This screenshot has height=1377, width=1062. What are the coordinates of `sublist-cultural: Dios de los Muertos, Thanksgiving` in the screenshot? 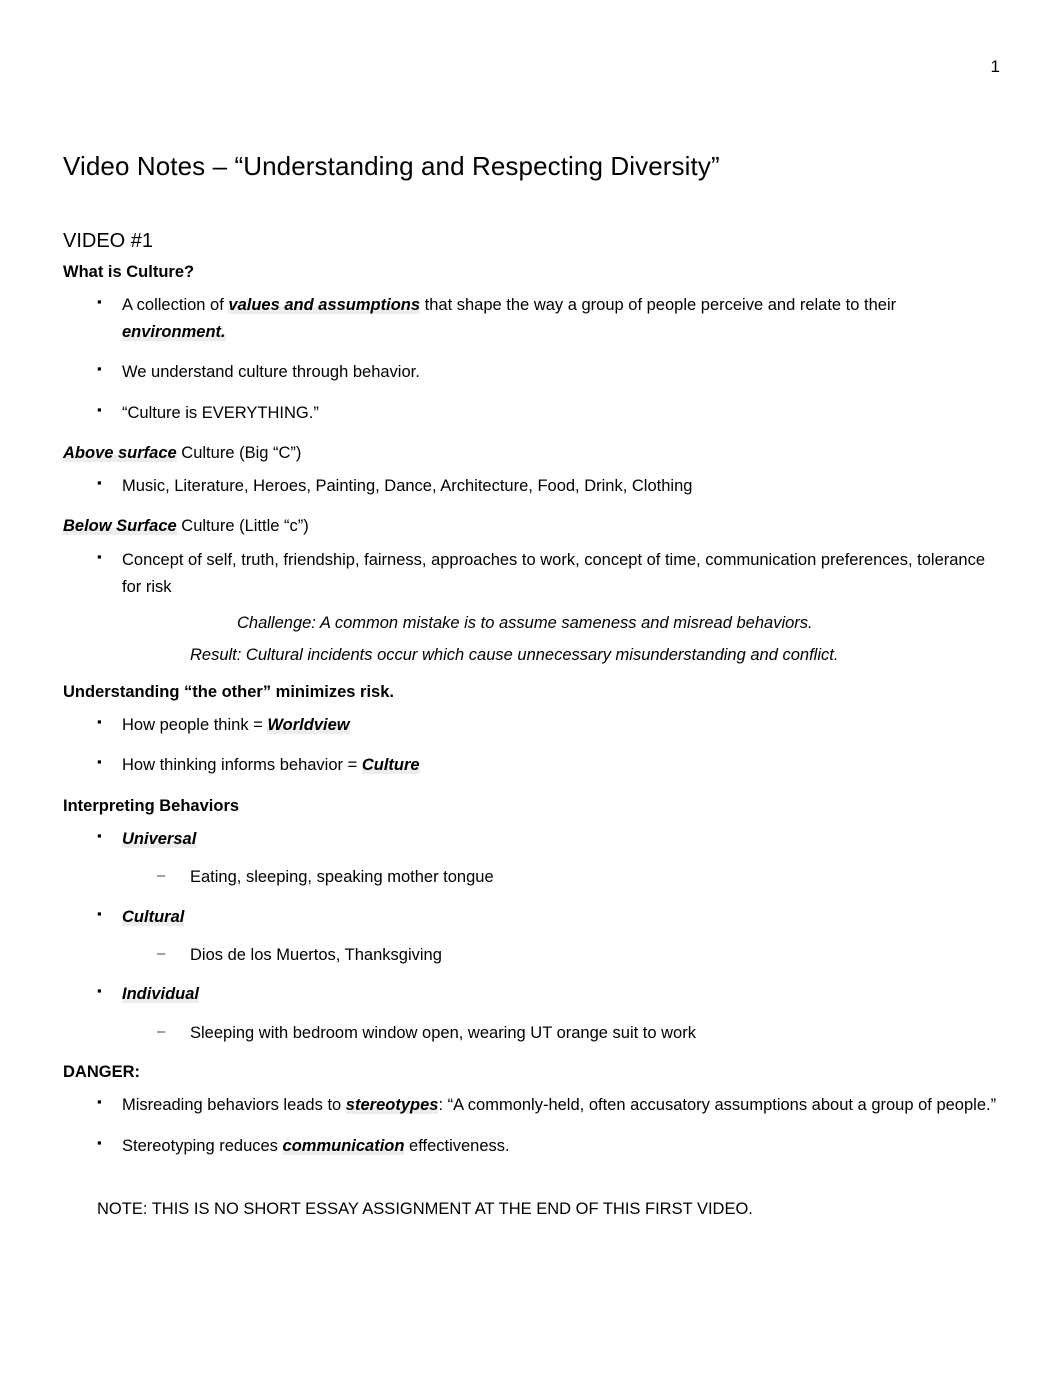 It's located at (562, 955).